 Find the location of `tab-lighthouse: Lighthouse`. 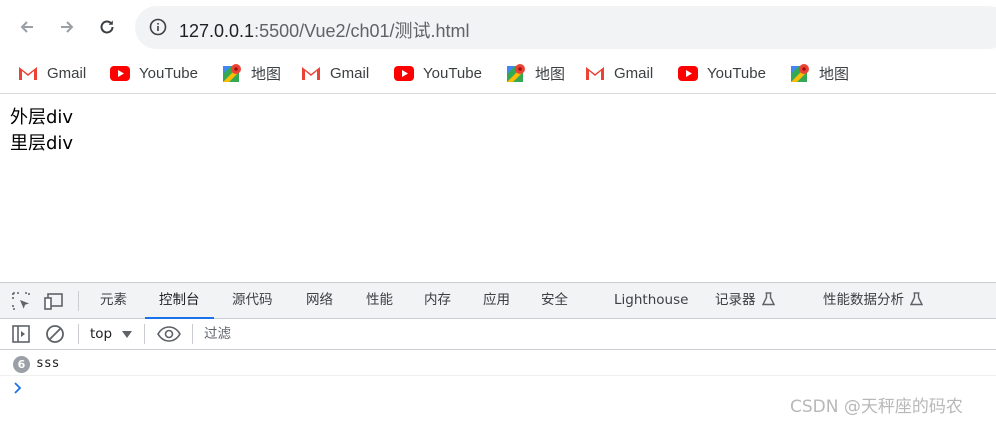

tab-lighthouse: Lighthouse is located at coordinates (651, 300).